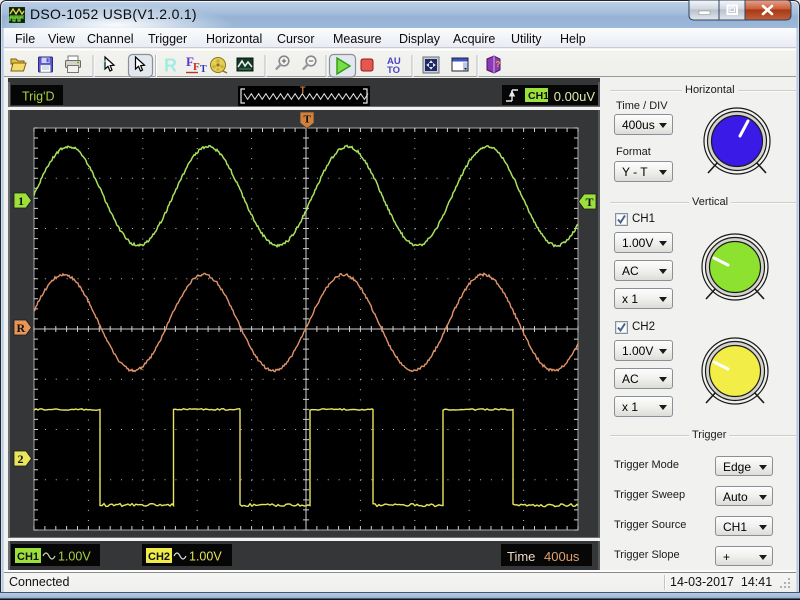 This screenshot has height=600, width=800. I want to click on svg-text: 400us, so click(562, 556).